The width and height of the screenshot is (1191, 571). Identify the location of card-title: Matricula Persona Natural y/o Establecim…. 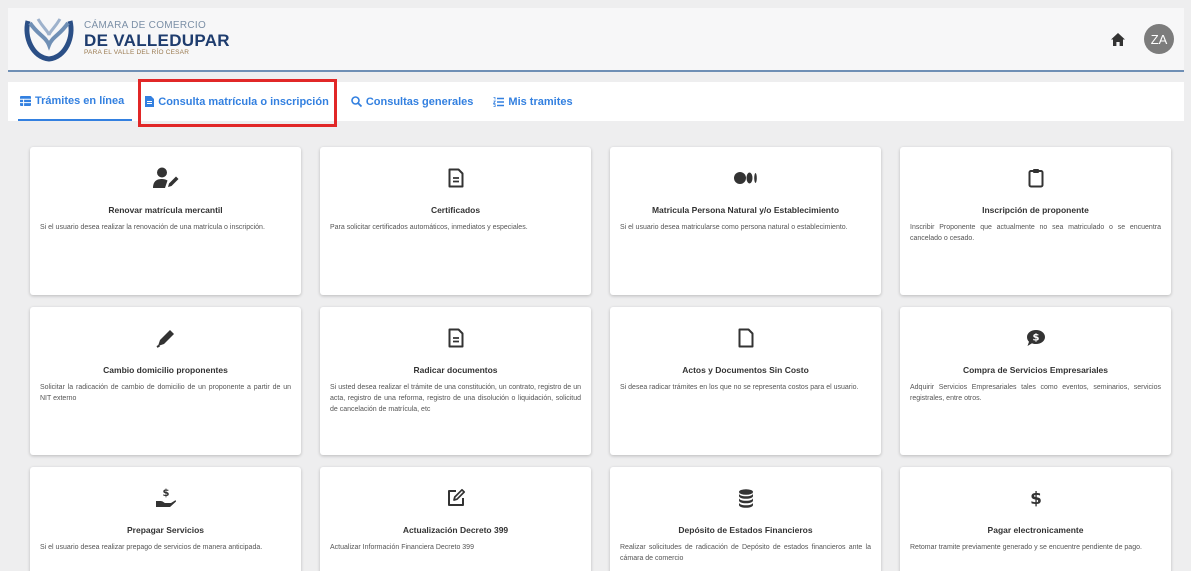
(745, 210).